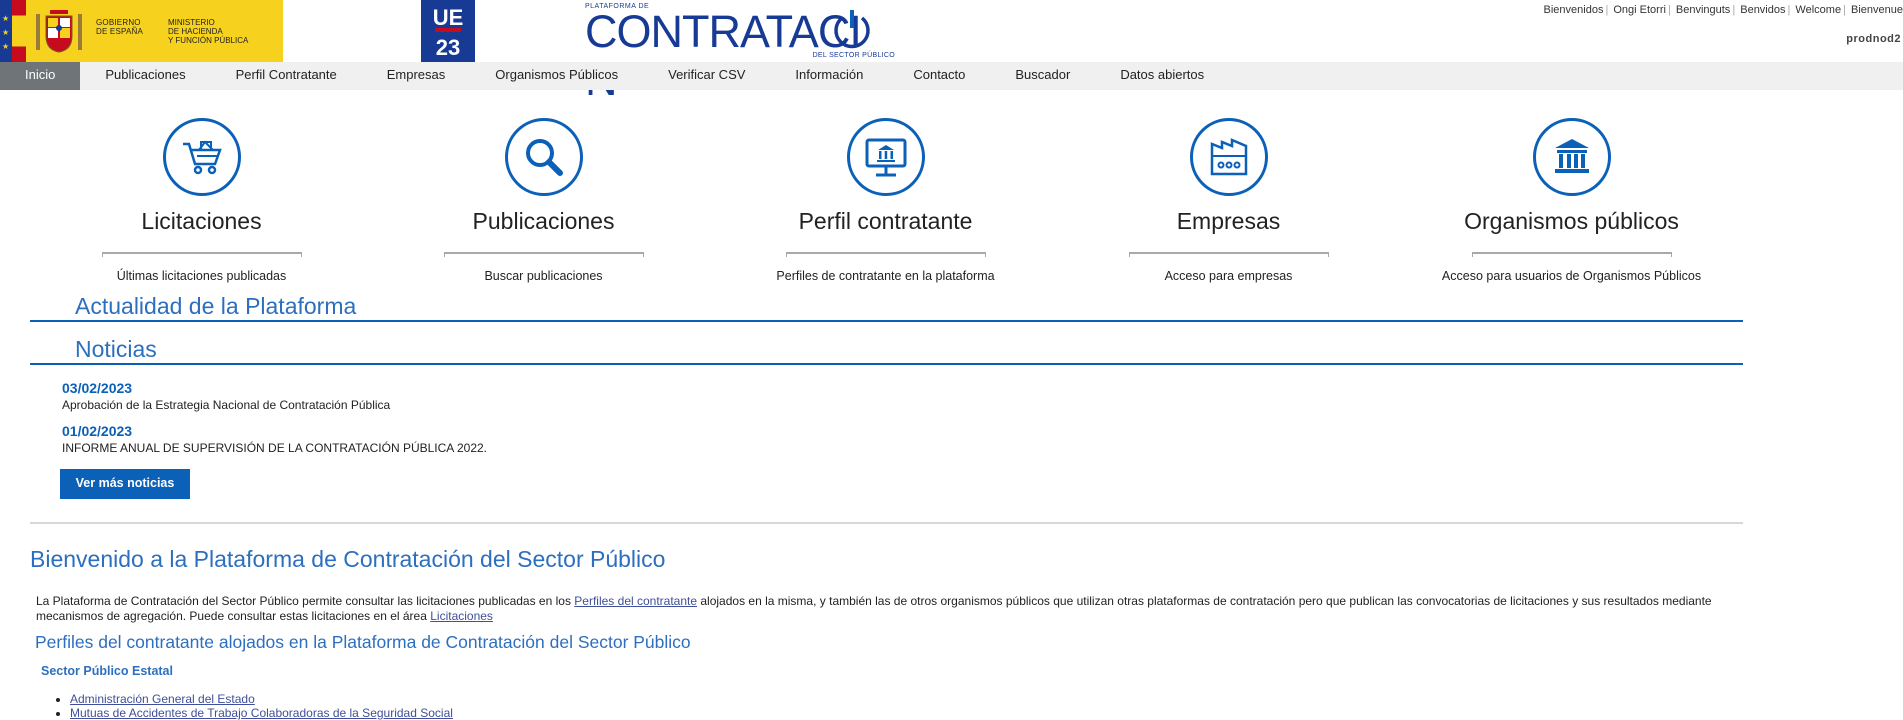  Describe the element at coordinates (1818, 10) in the screenshot. I see `lang-link-en: Welcome` at that location.